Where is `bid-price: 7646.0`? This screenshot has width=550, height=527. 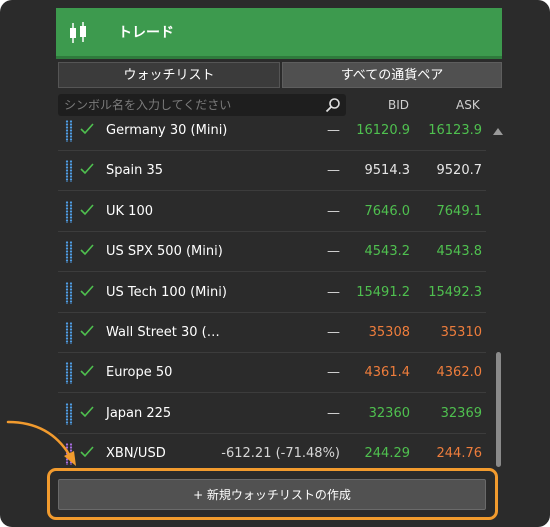 bid-price: 7646.0 is located at coordinates (387, 211).